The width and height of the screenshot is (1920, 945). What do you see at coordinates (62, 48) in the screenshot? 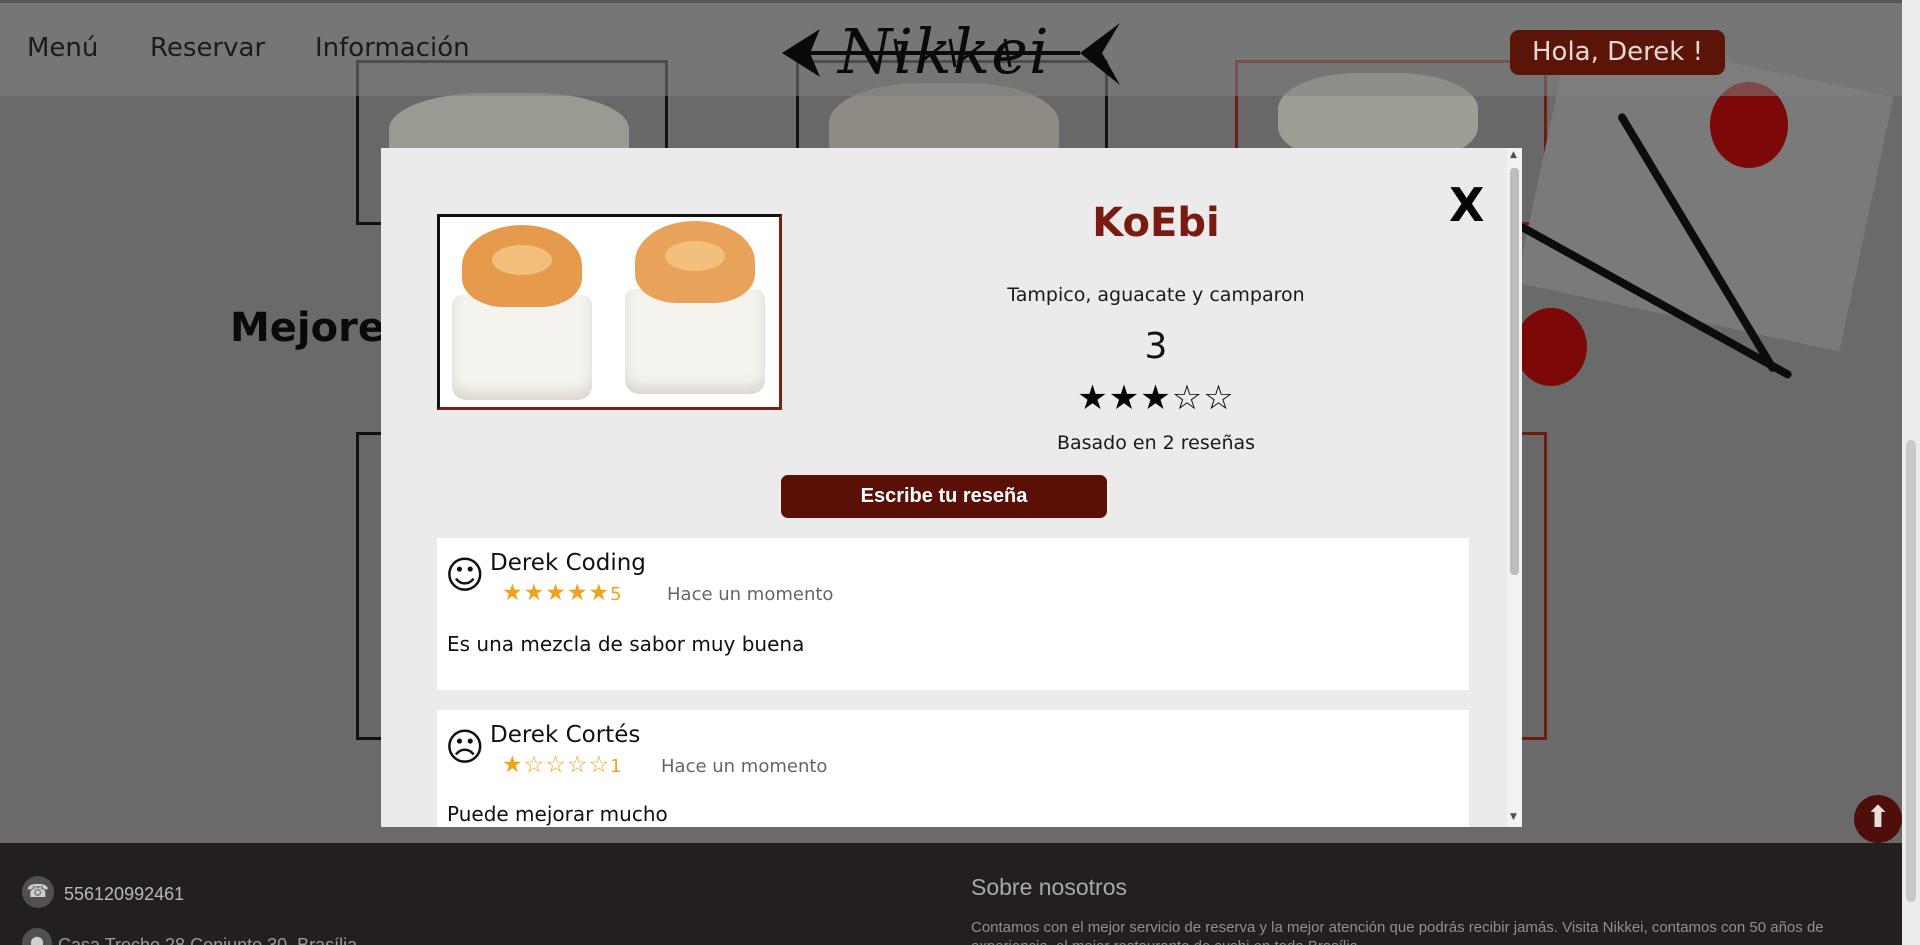
I see `nav-menu-link: Menú` at bounding box center [62, 48].